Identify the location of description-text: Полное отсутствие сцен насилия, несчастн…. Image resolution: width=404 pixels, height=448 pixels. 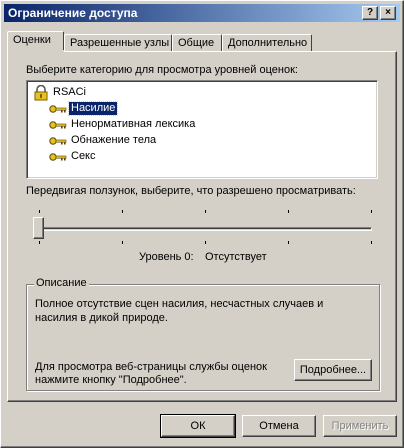
(179, 311).